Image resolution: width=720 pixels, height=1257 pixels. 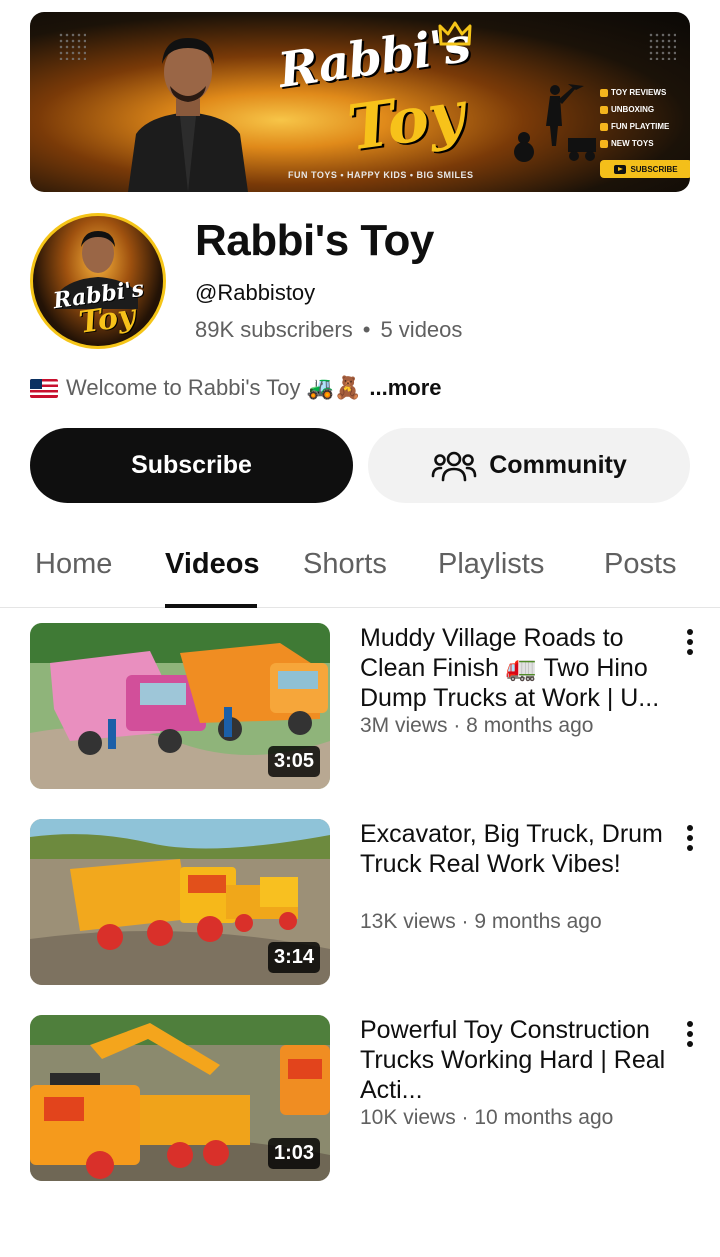 What do you see at coordinates (274, 329) in the screenshot?
I see `subscriber-count: 89K subscribers` at bounding box center [274, 329].